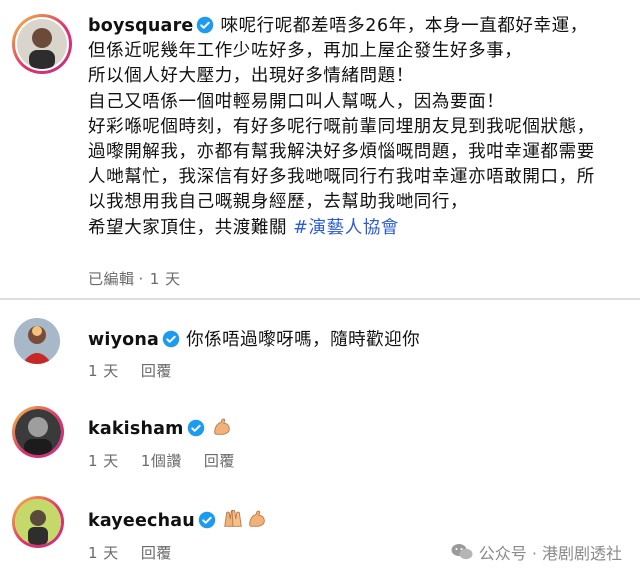 The width and height of the screenshot is (640, 578). I want to click on caption-line-6: 人哋幫忙，我深信有好多我哋嘅同行冇我咁幸運亦唔敢開口，所, so click(341, 177).